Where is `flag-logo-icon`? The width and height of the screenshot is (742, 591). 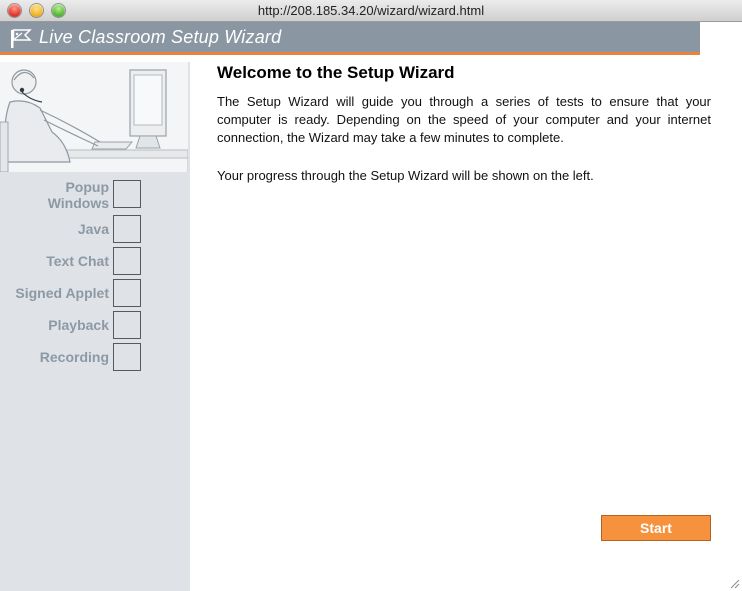 flag-logo-icon is located at coordinates (21, 38).